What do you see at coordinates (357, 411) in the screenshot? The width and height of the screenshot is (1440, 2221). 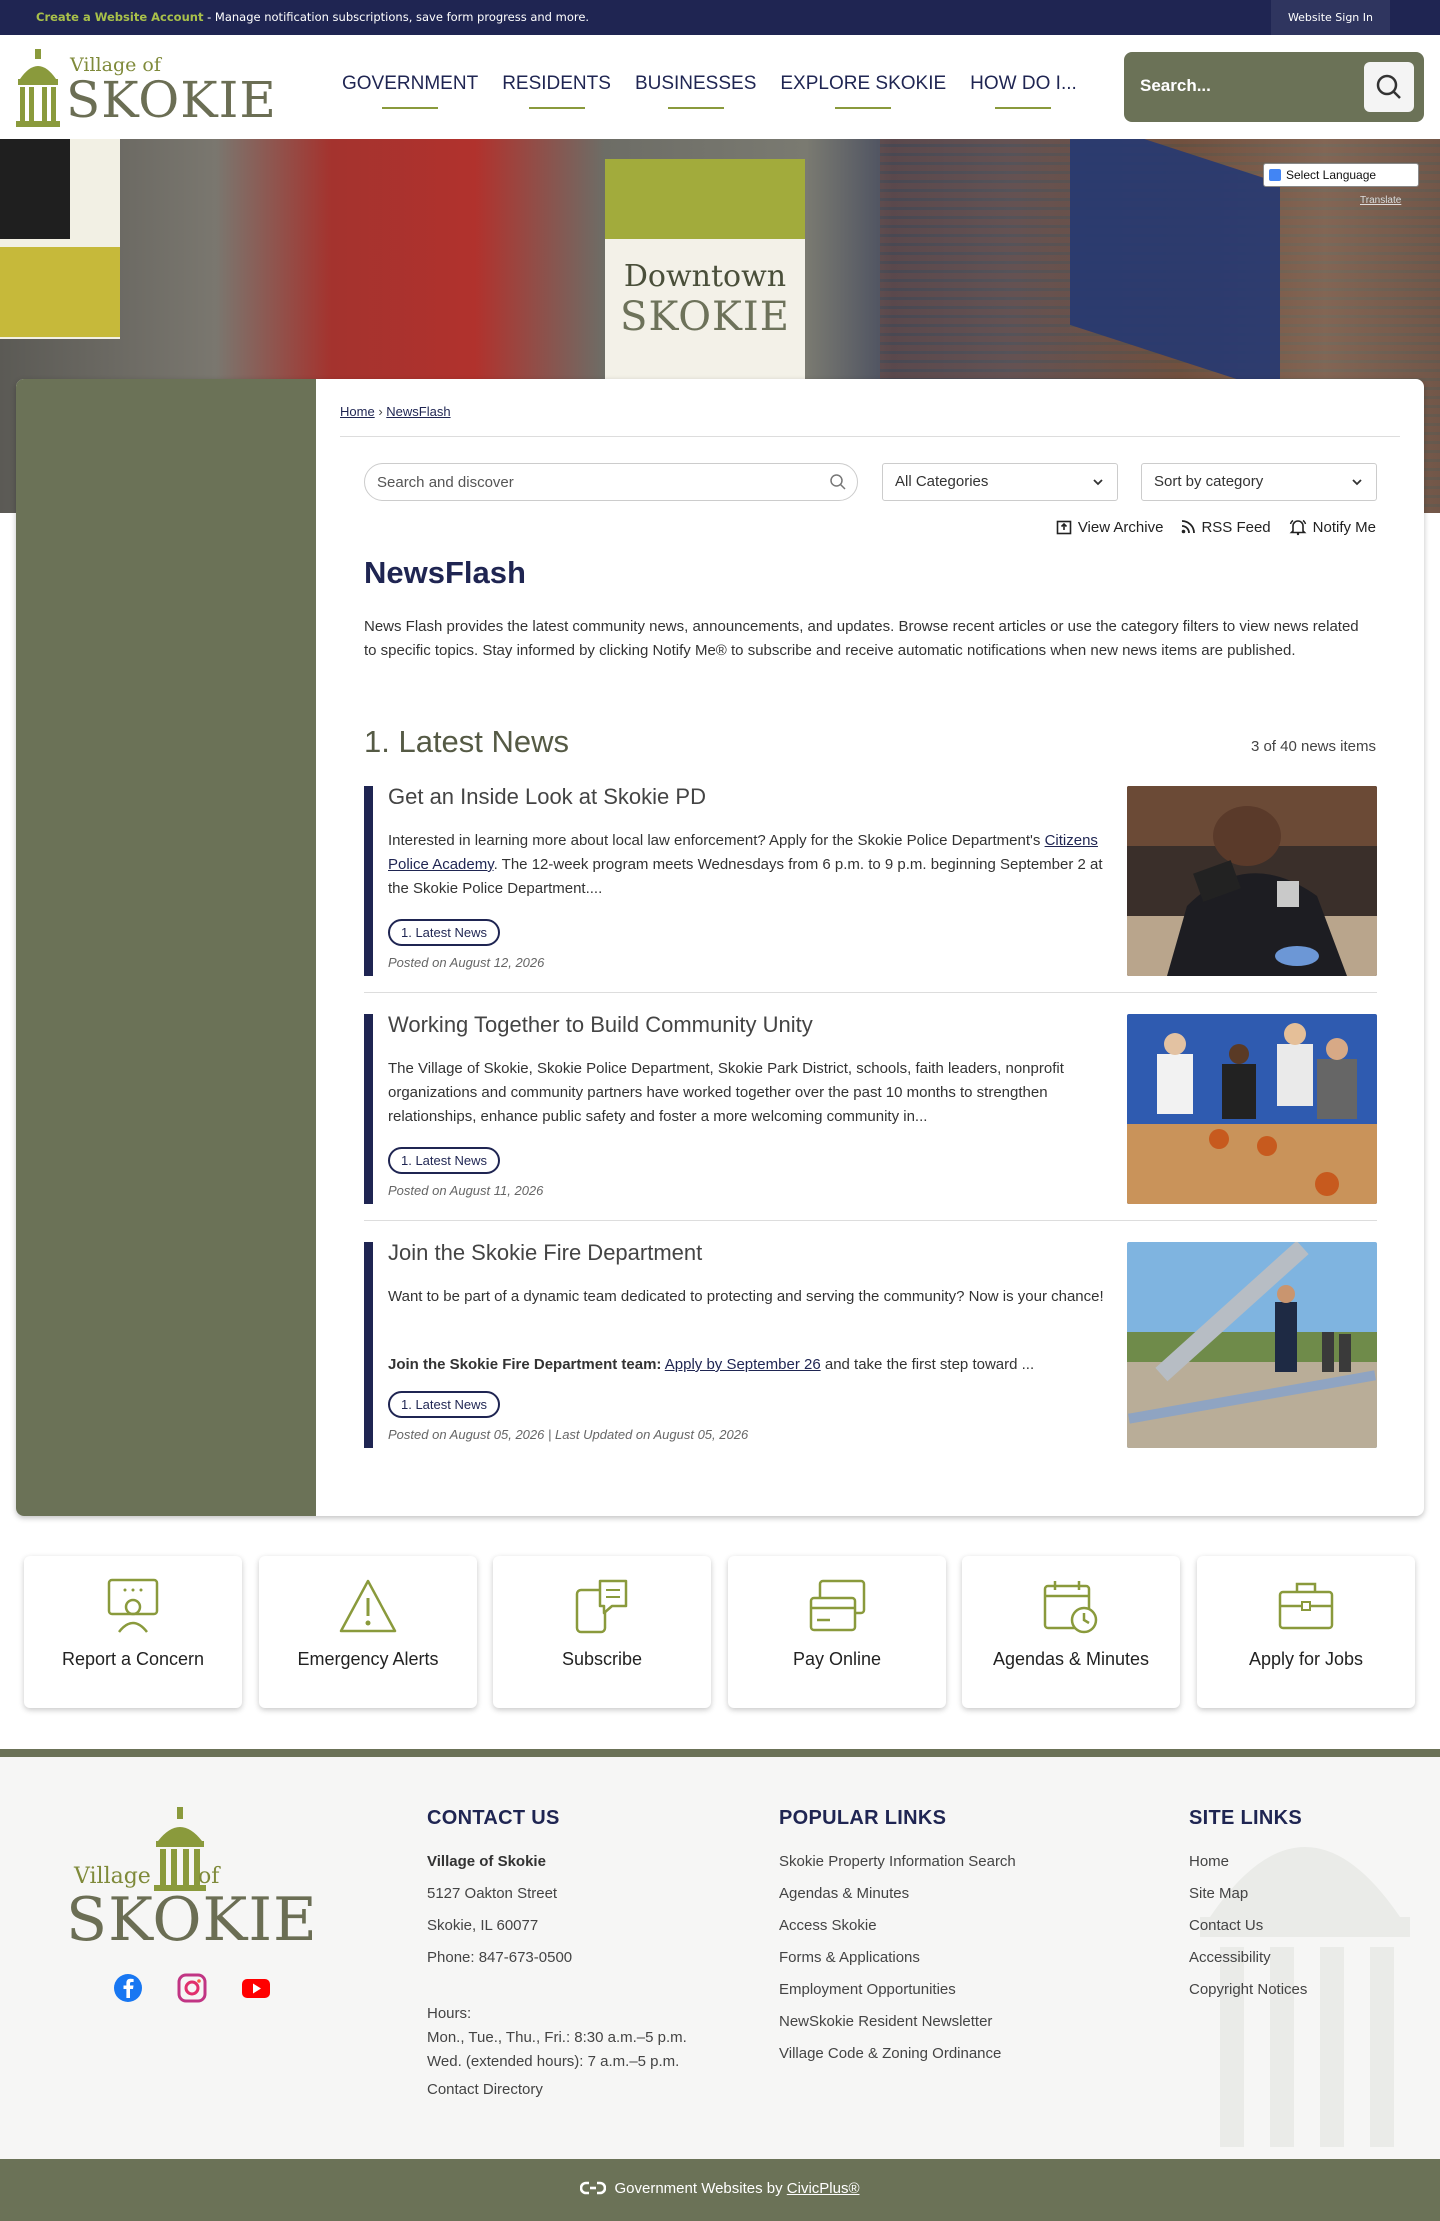 I see `breadcrumb-home: Home` at bounding box center [357, 411].